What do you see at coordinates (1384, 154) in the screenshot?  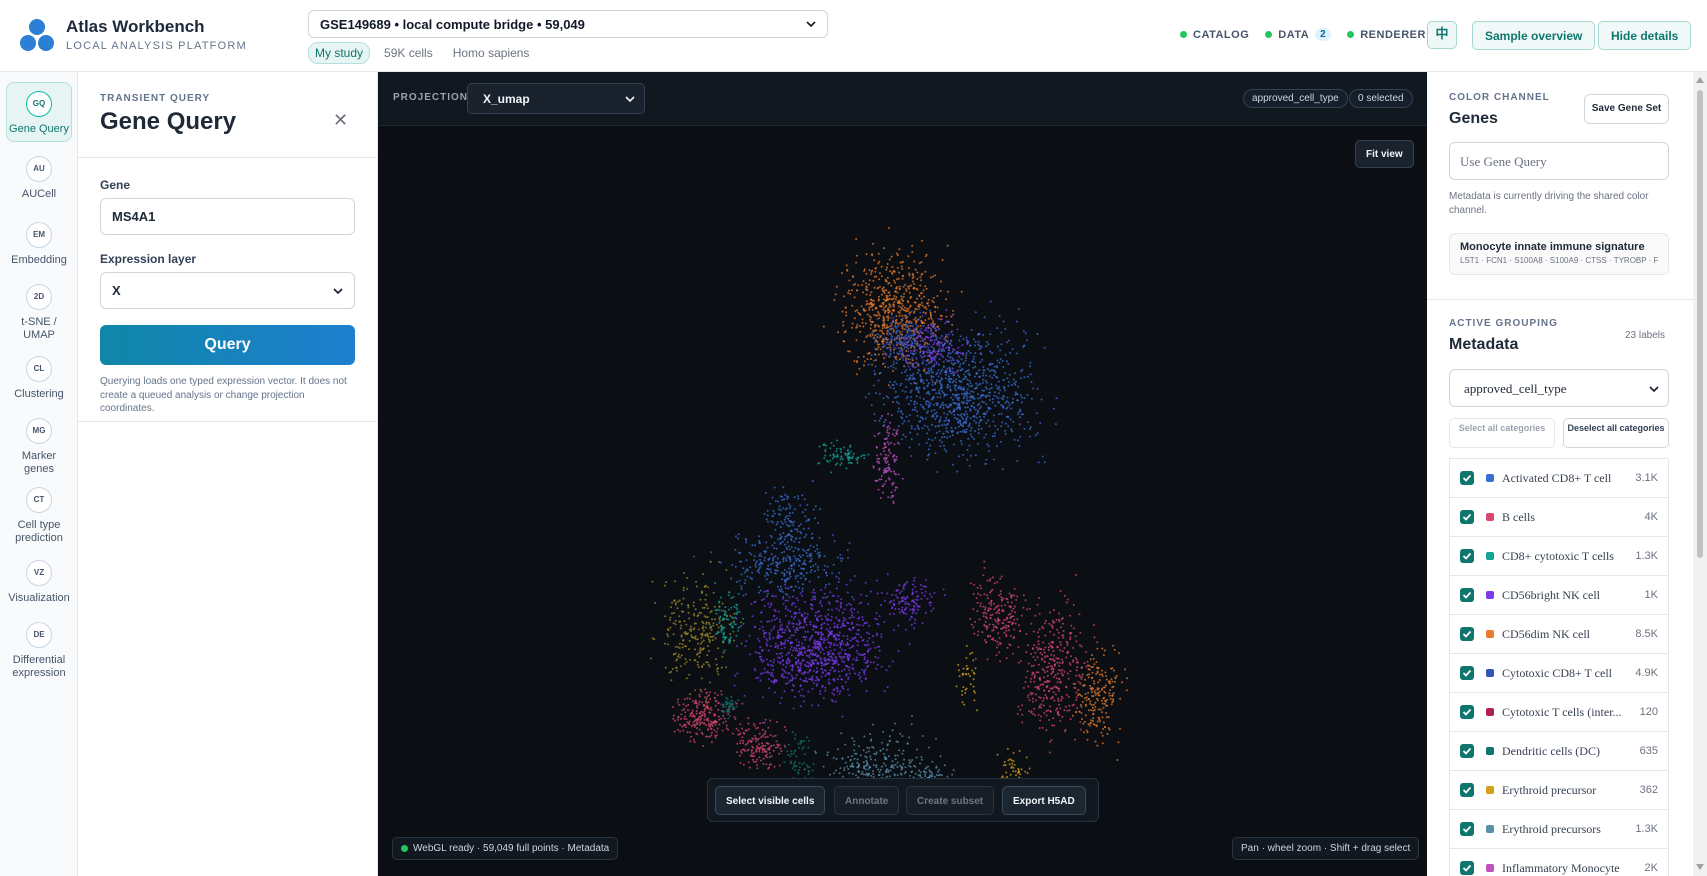 I see `fit-view-button: Fit view` at bounding box center [1384, 154].